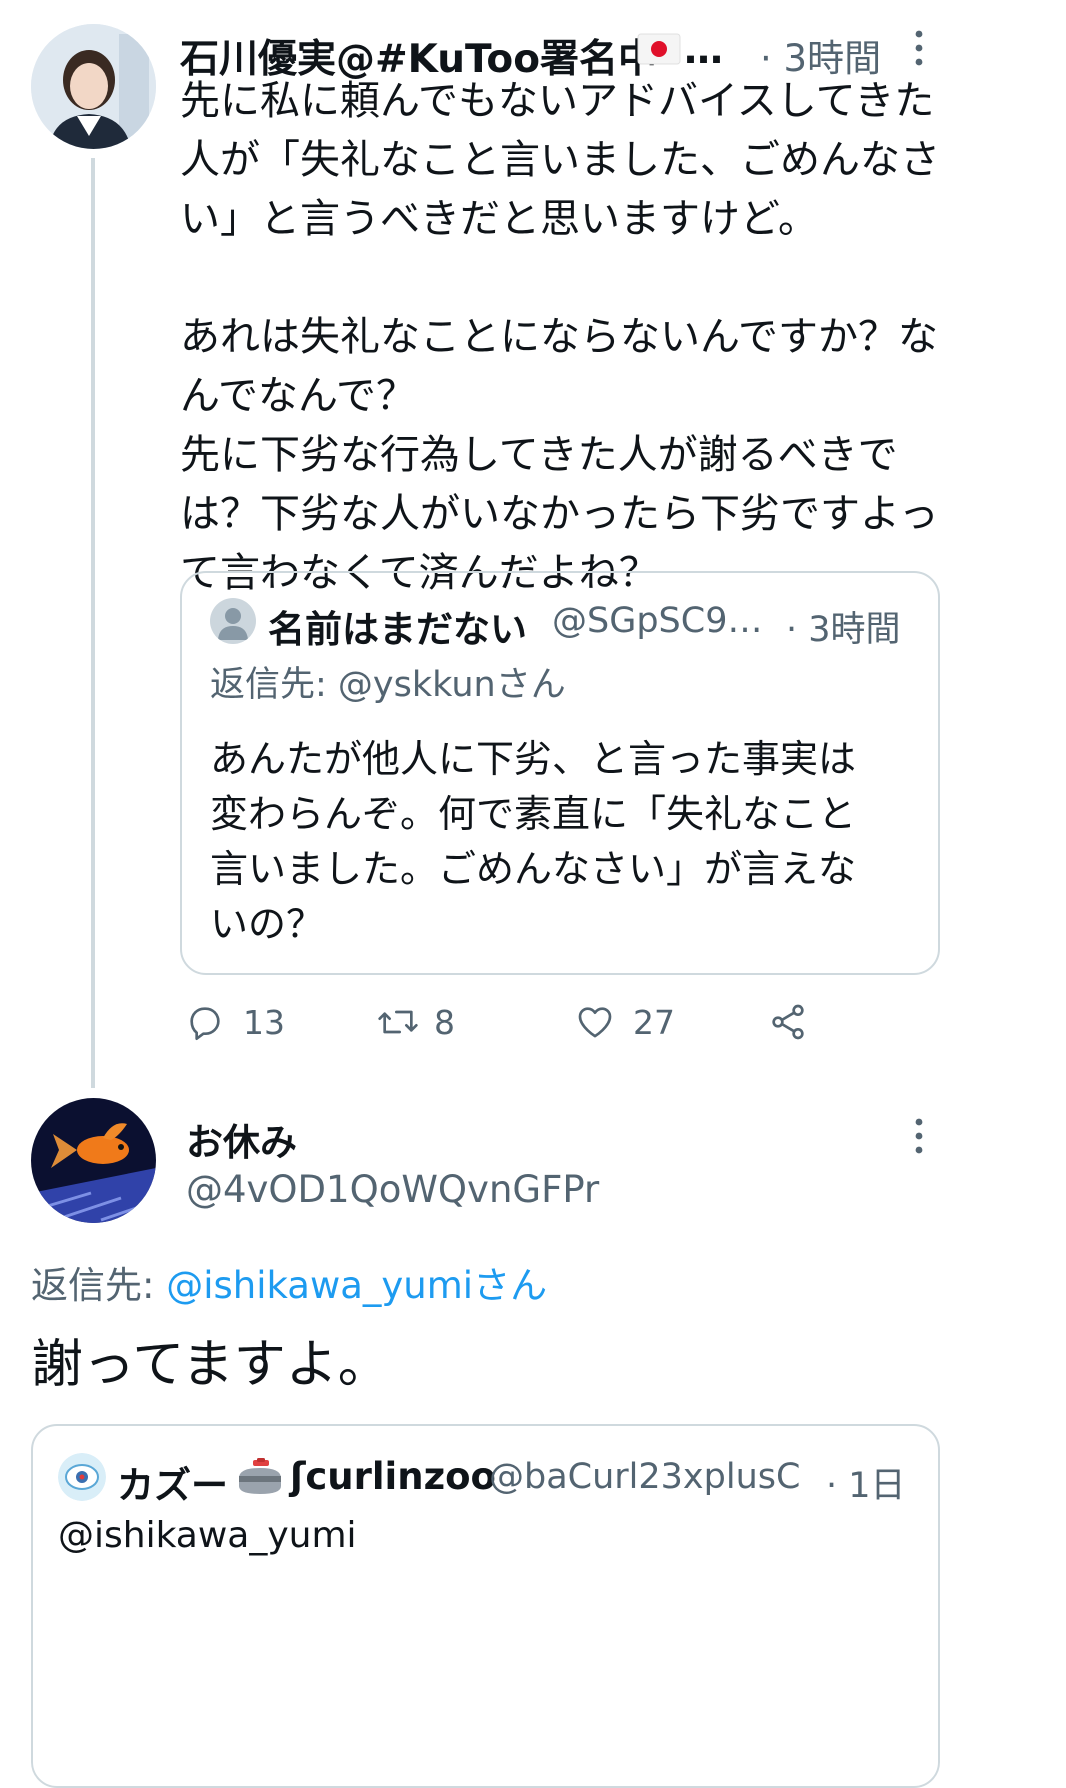 This screenshot has height=1788, width=1066. Describe the element at coordinates (207, 1535) in the screenshot. I see `quoted-tweet-body: @ishikawa_yumi` at that location.